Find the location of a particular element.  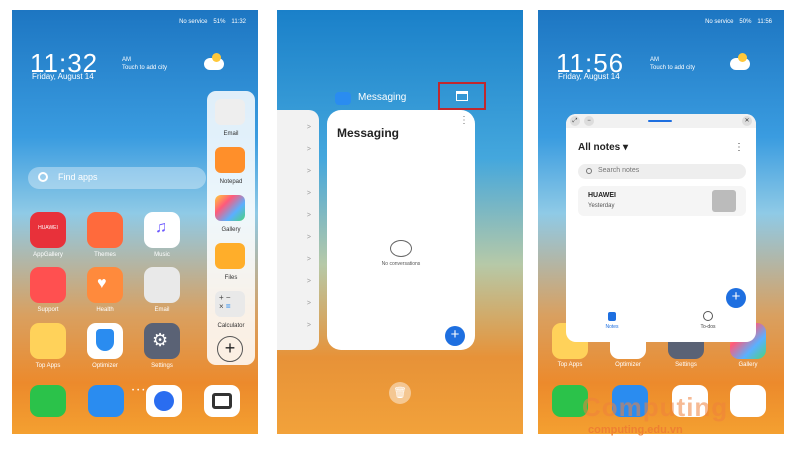

tab-todos: To-dos is located at coordinates (708, 327).